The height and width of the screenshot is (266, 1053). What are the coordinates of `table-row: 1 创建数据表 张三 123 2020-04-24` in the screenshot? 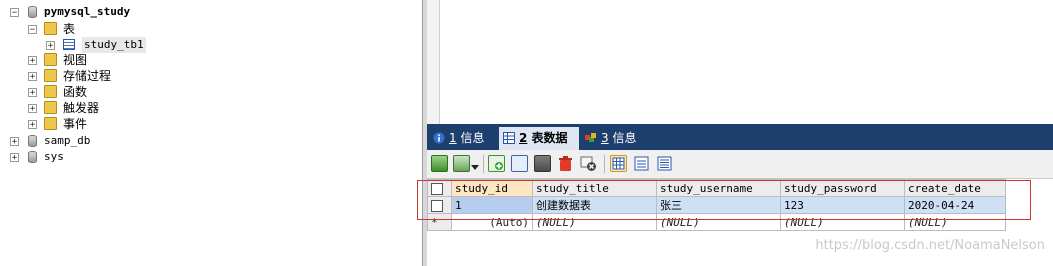 It's located at (716, 205).